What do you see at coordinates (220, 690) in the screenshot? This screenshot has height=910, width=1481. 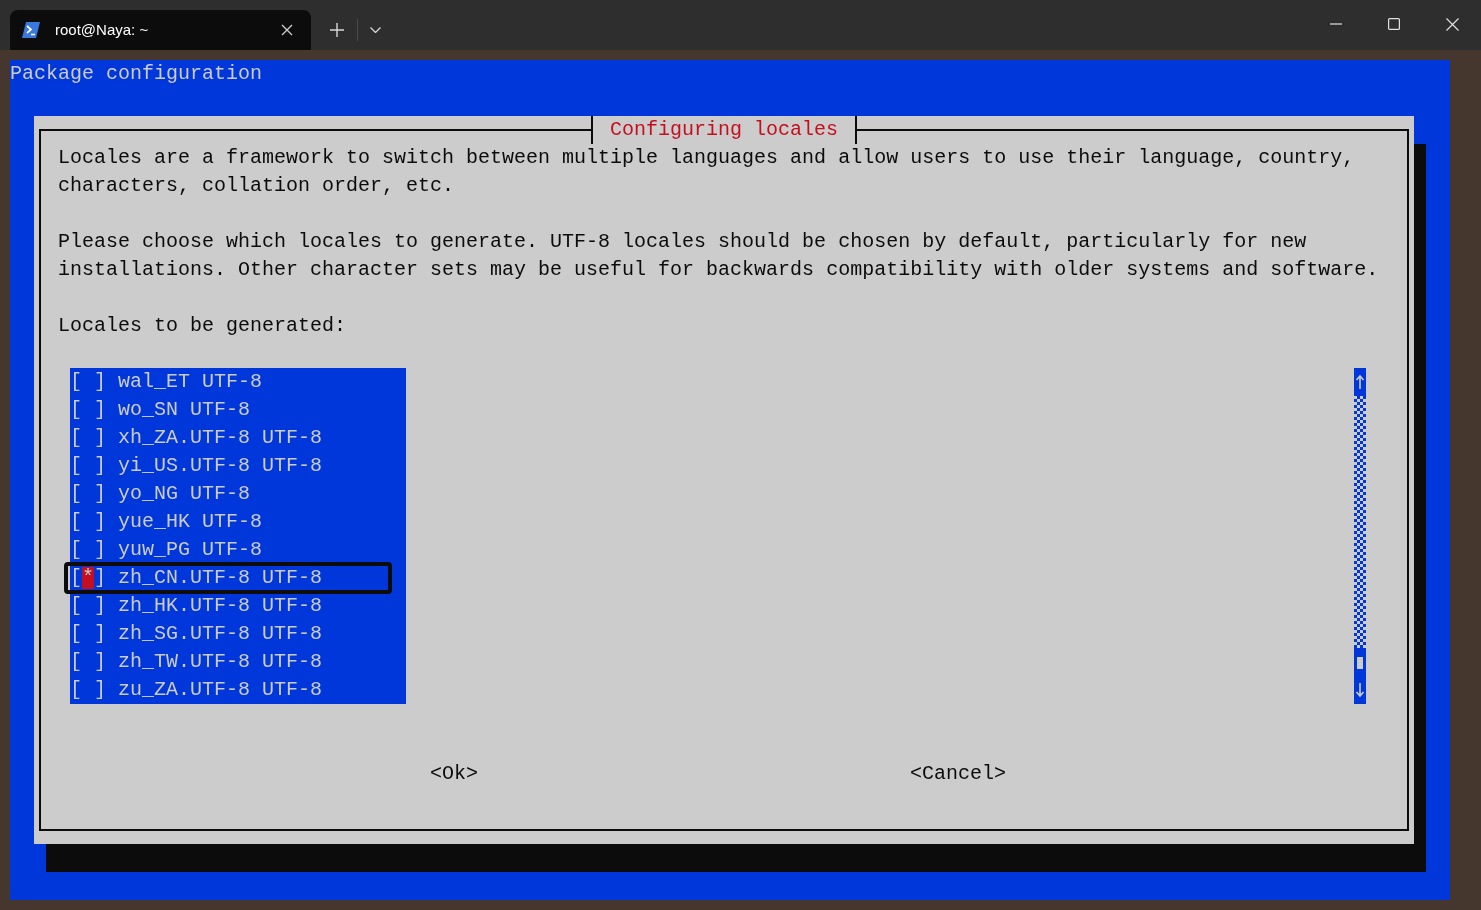 I see `locale-label: zu_ZA.UTF-8 UTF-8` at bounding box center [220, 690].